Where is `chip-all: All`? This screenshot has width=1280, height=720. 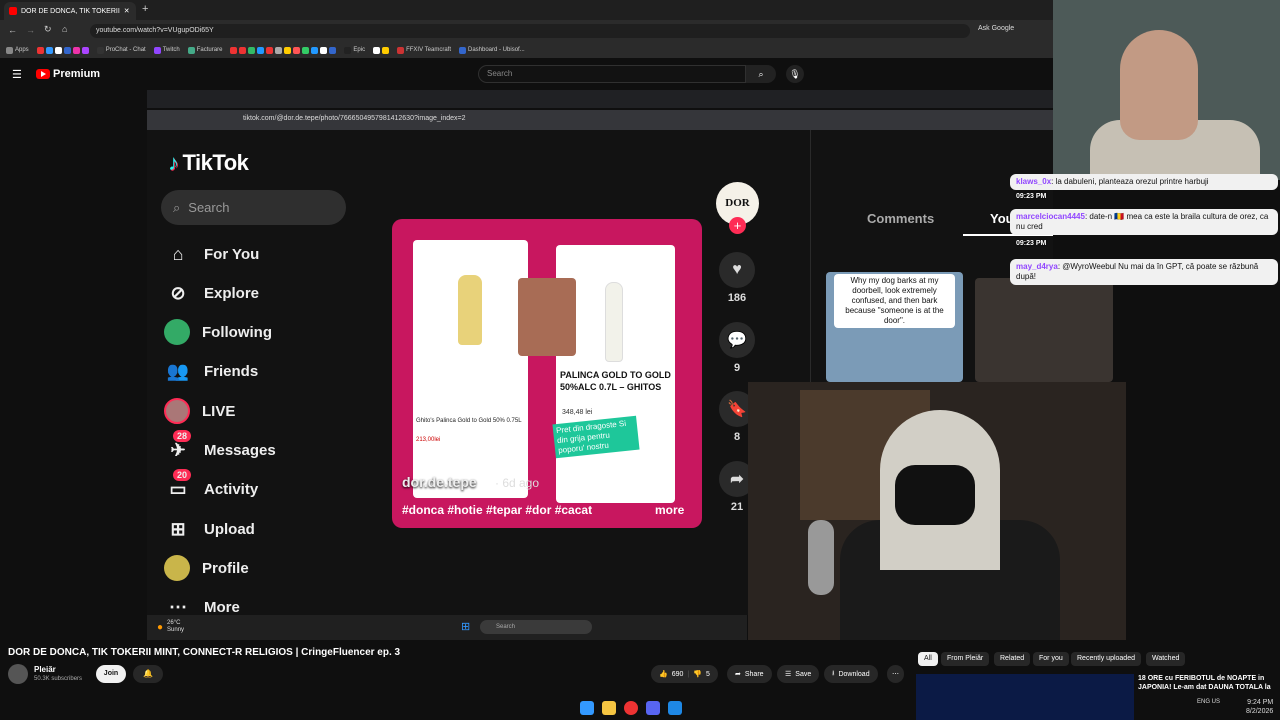 chip-all: All is located at coordinates (928, 659).